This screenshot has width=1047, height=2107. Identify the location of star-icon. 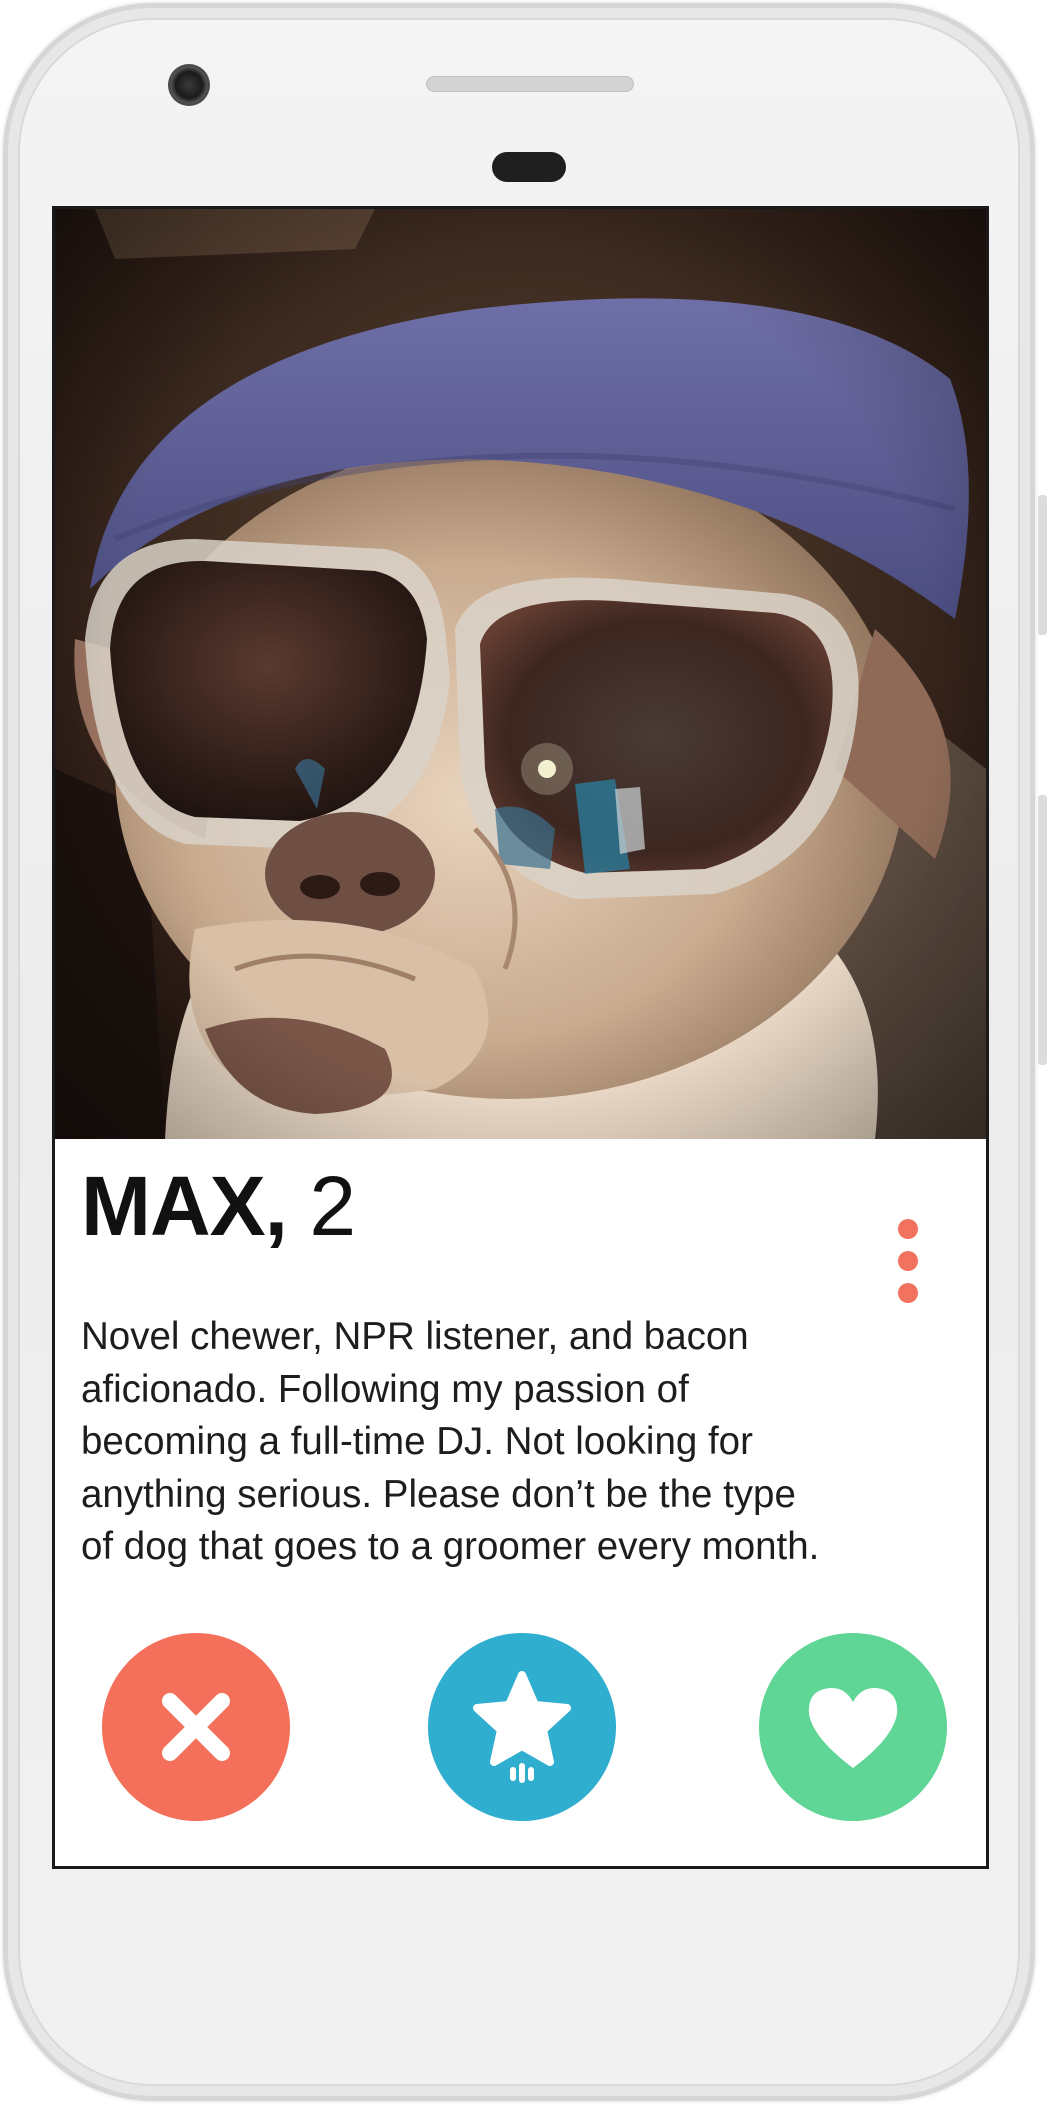
(522, 1727).